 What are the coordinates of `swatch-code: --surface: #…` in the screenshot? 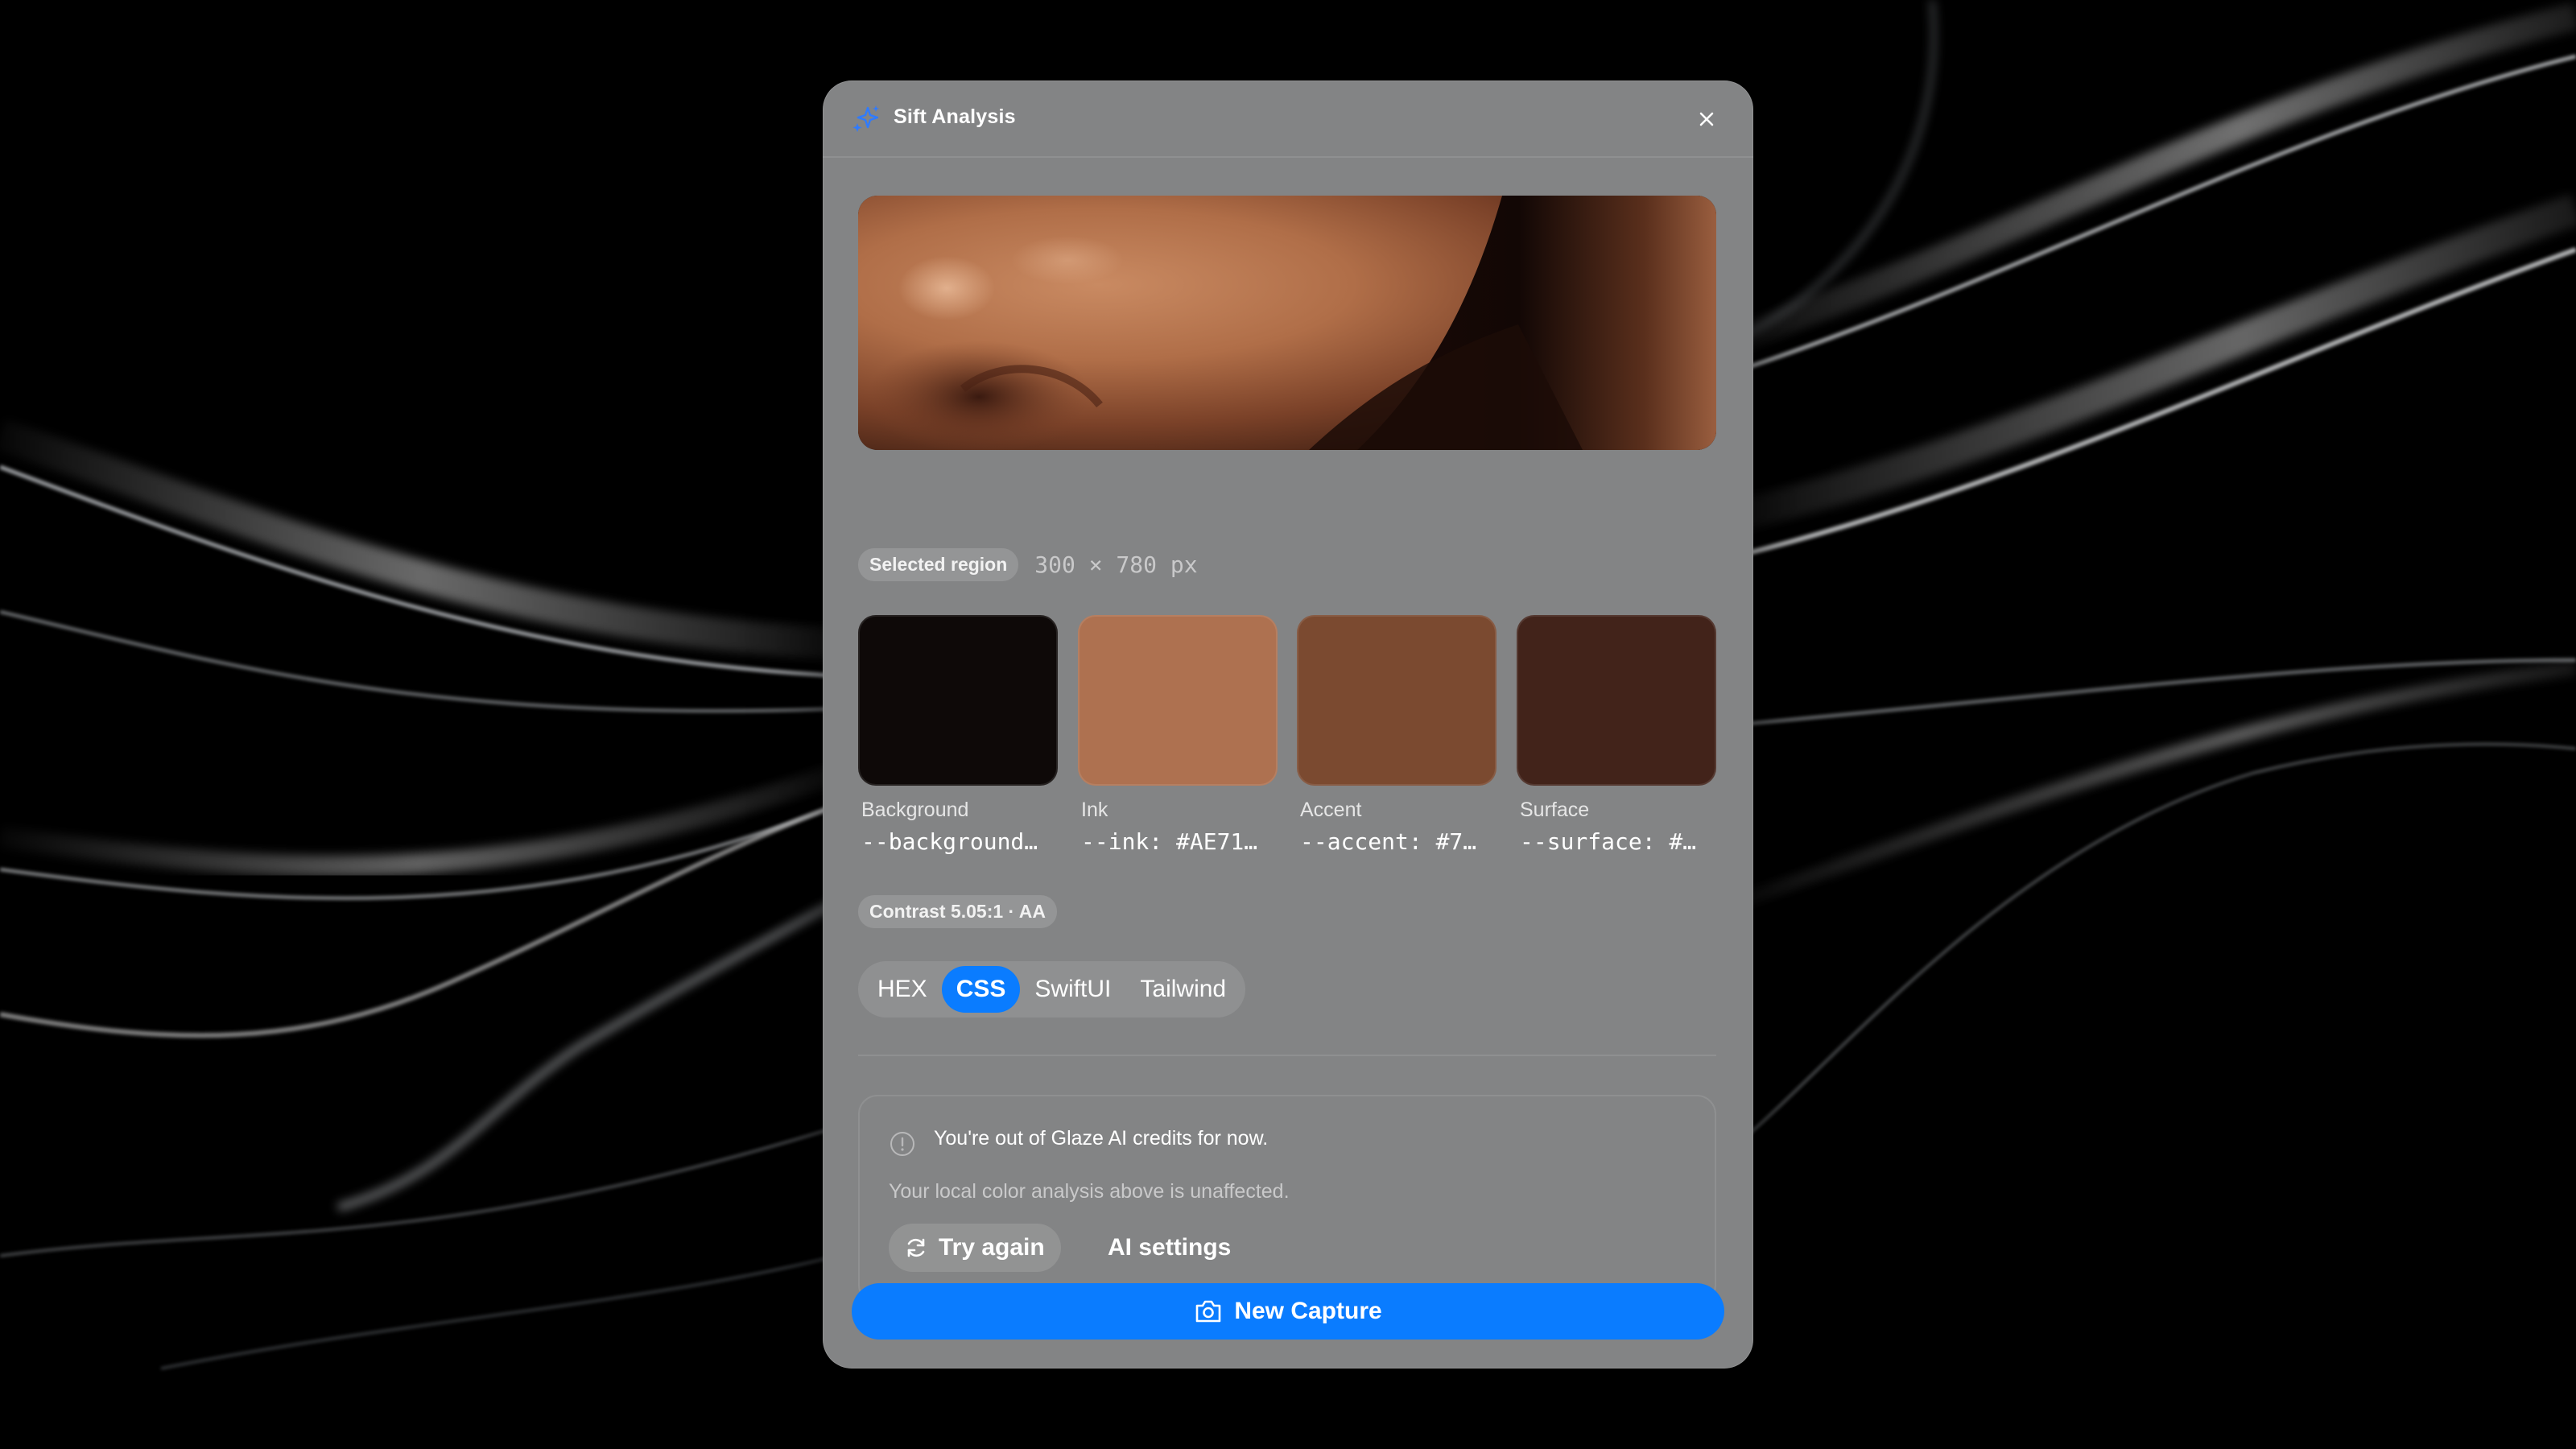 It's located at (1616, 842).